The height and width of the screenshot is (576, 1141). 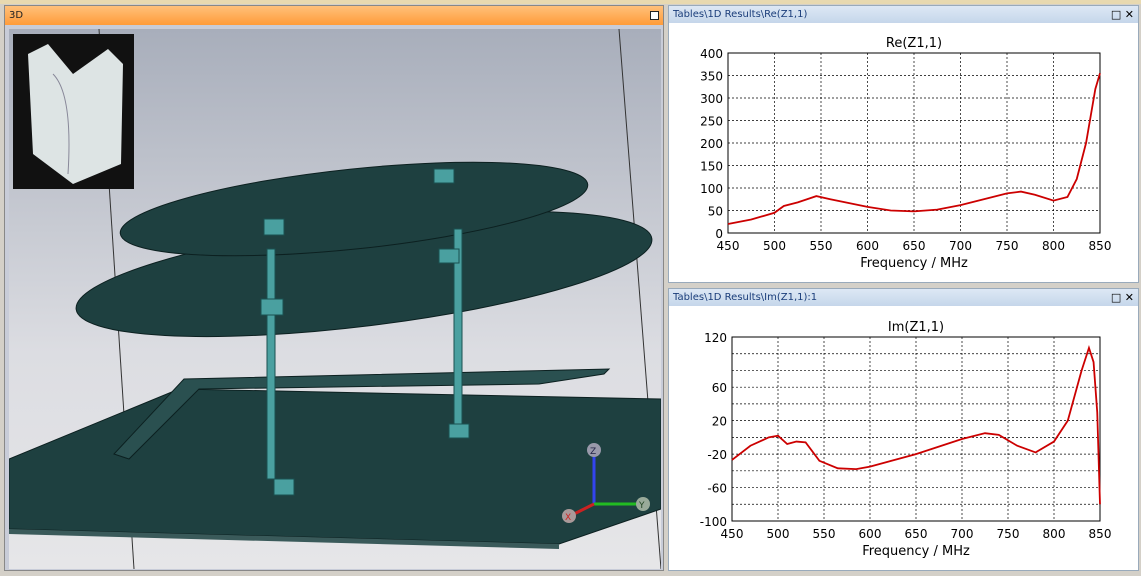 What do you see at coordinates (711, 99) in the screenshot?
I see `y-tick-label: 300` at bounding box center [711, 99].